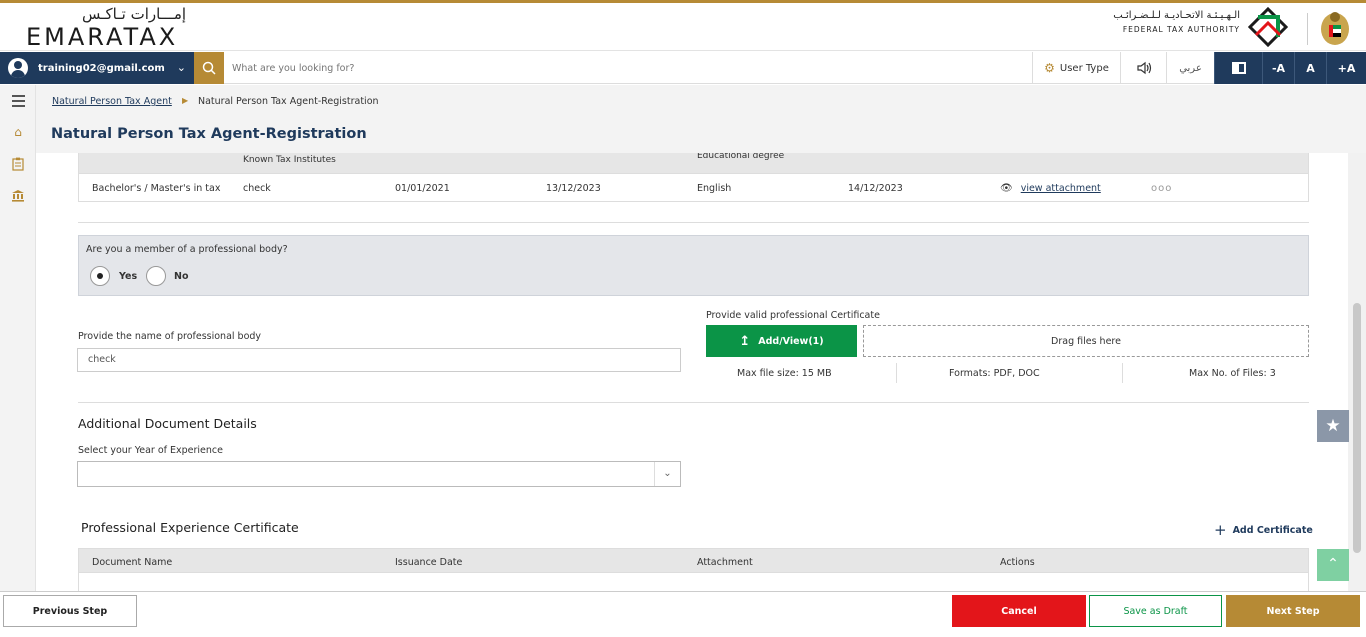 Image resolution: width=1366 pixels, height=637 pixels. What do you see at coordinates (181, 276) in the screenshot?
I see `radio-no-label: No` at bounding box center [181, 276].